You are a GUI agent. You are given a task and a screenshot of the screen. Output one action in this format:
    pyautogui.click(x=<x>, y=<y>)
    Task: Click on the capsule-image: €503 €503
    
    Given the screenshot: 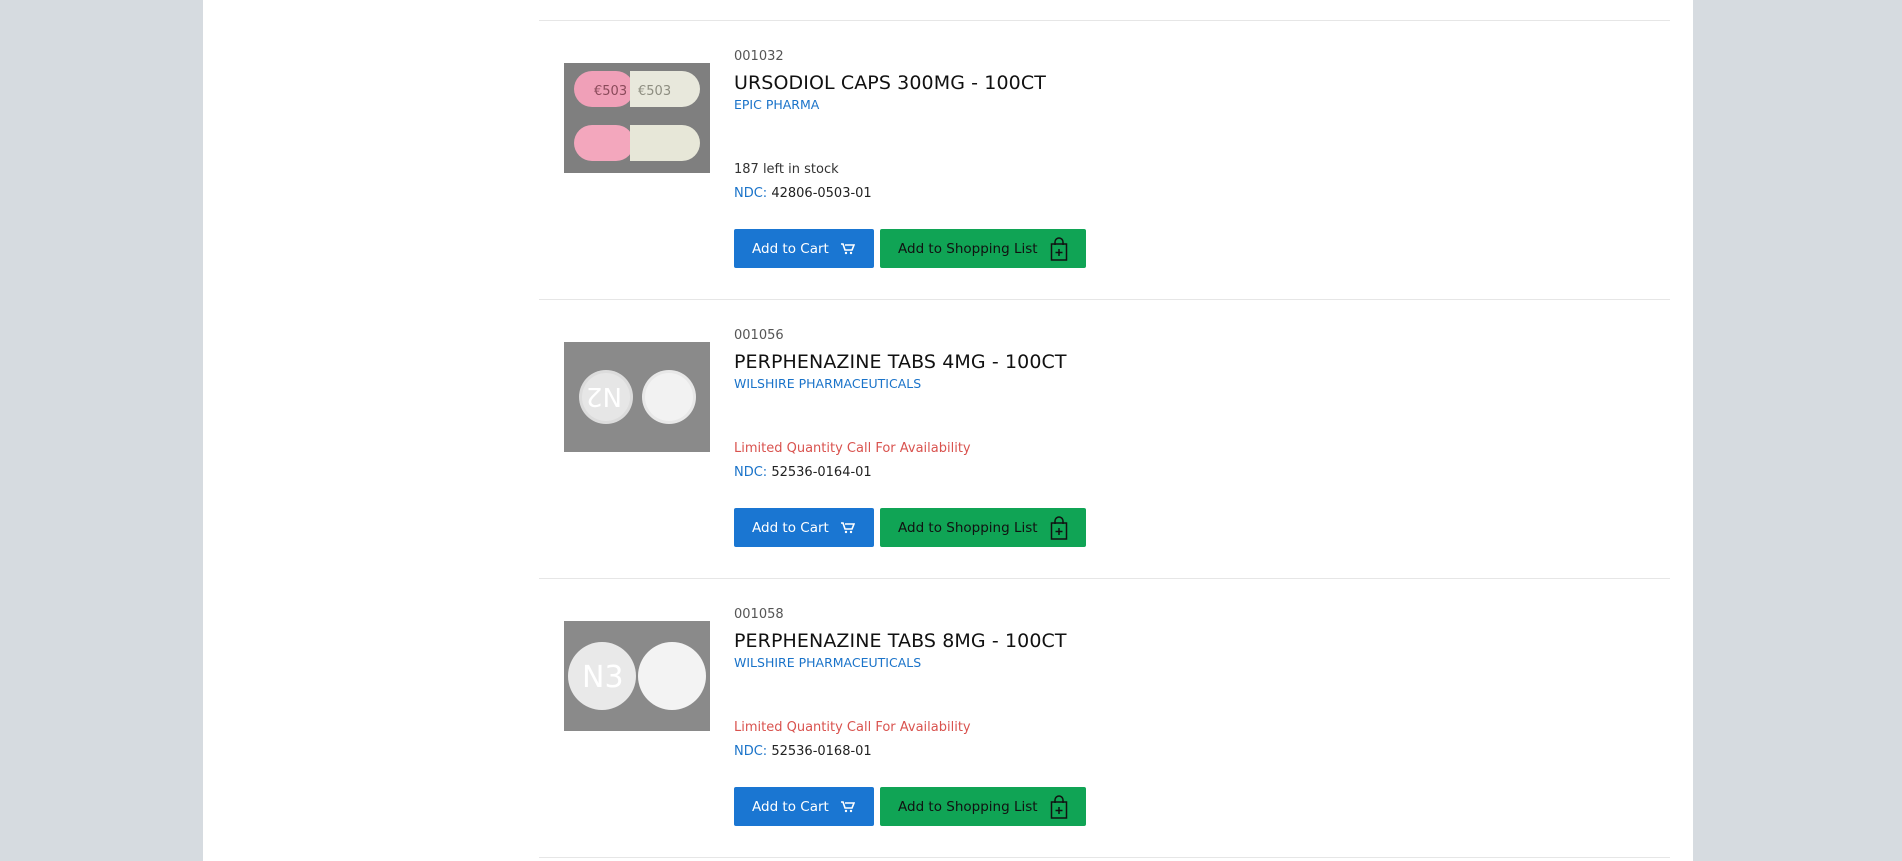 What is the action you would take?
    pyautogui.click(x=637, y=118)
    